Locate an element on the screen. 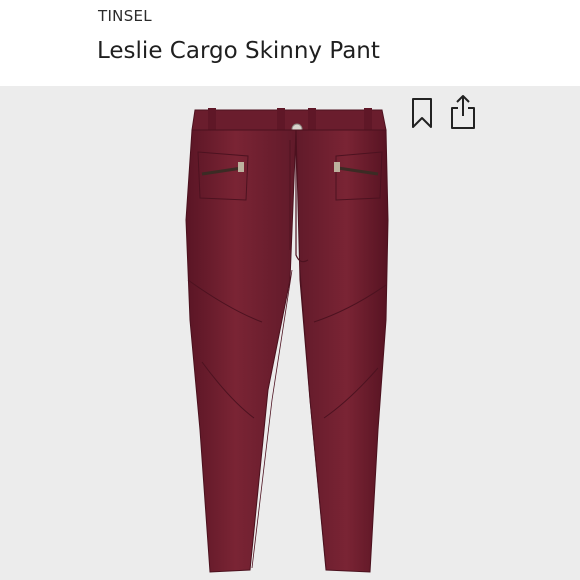 The height and width of the screenshot is (580, 580). share-icon is located at coordinates (463, 112).